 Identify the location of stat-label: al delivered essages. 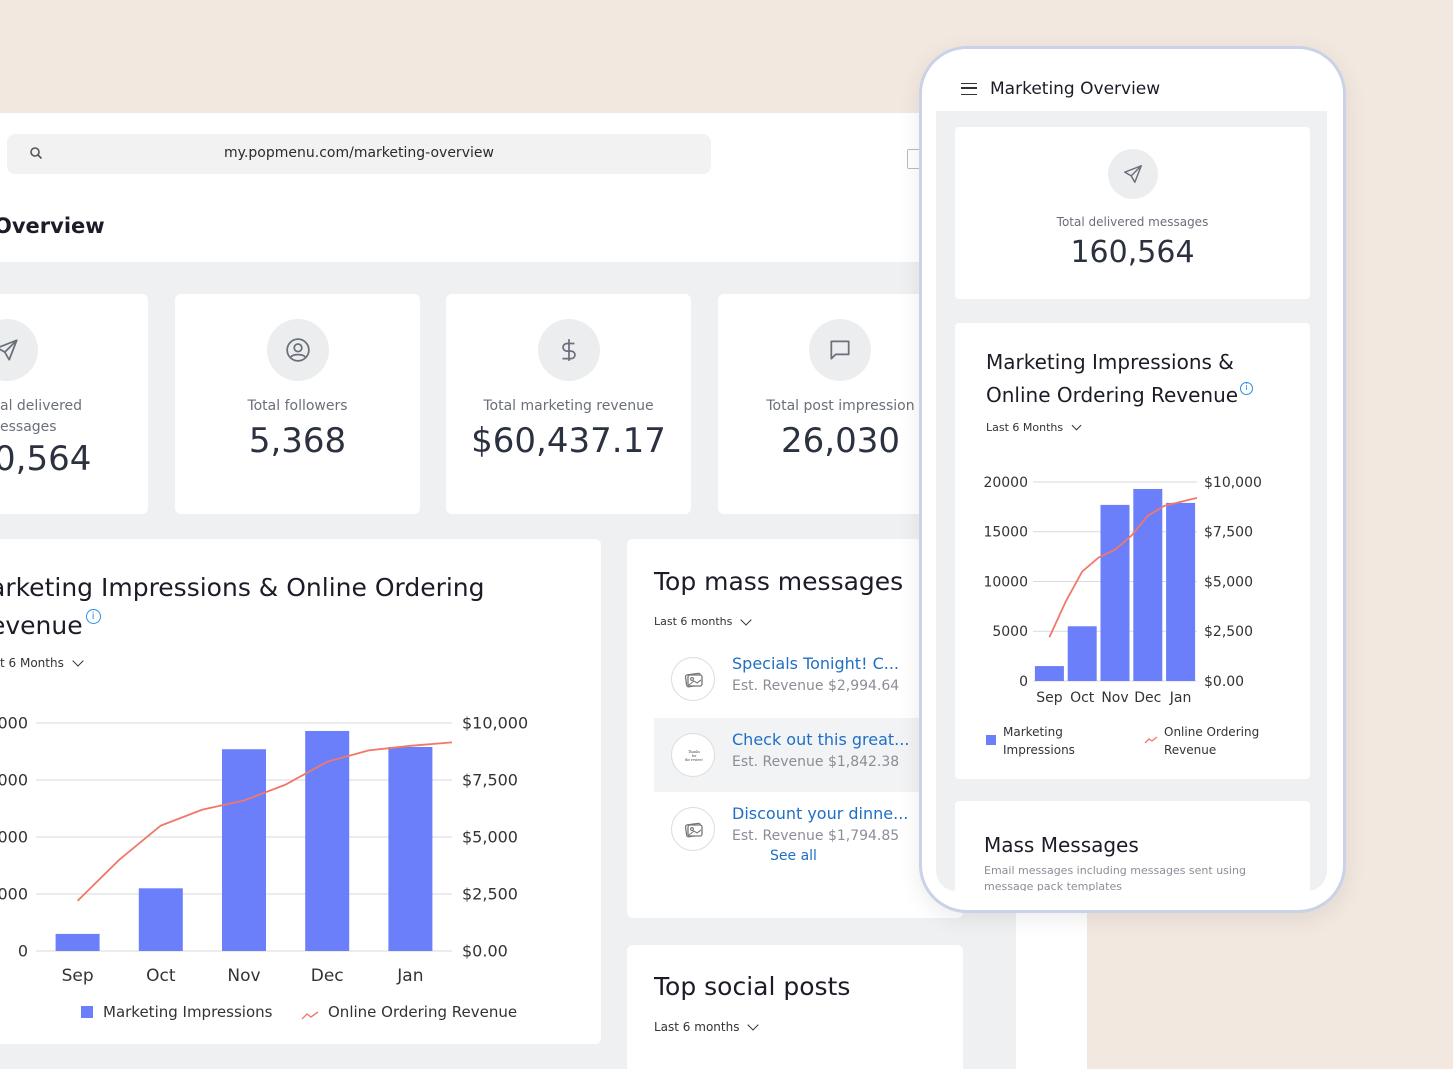
(41, 416).